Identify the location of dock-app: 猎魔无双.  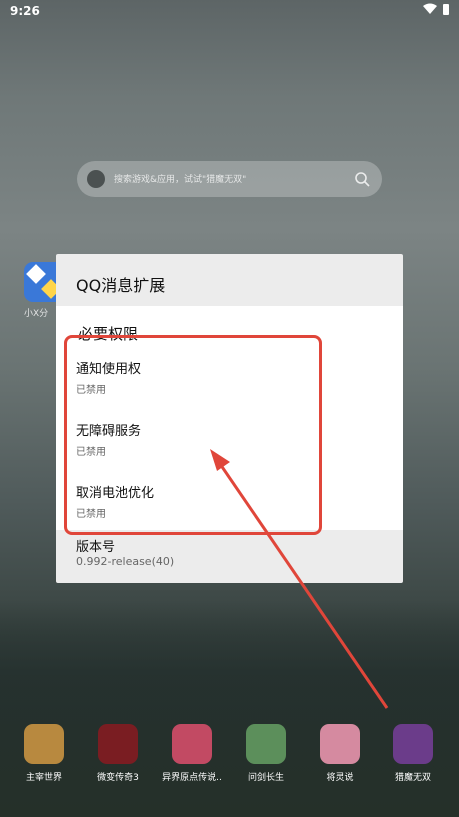
(413, 753).